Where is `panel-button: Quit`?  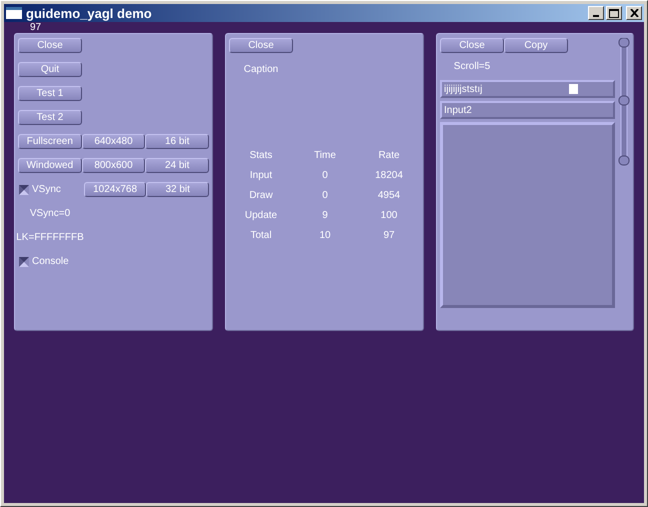
panel-button: Quit is located at coordinates (50, 69).